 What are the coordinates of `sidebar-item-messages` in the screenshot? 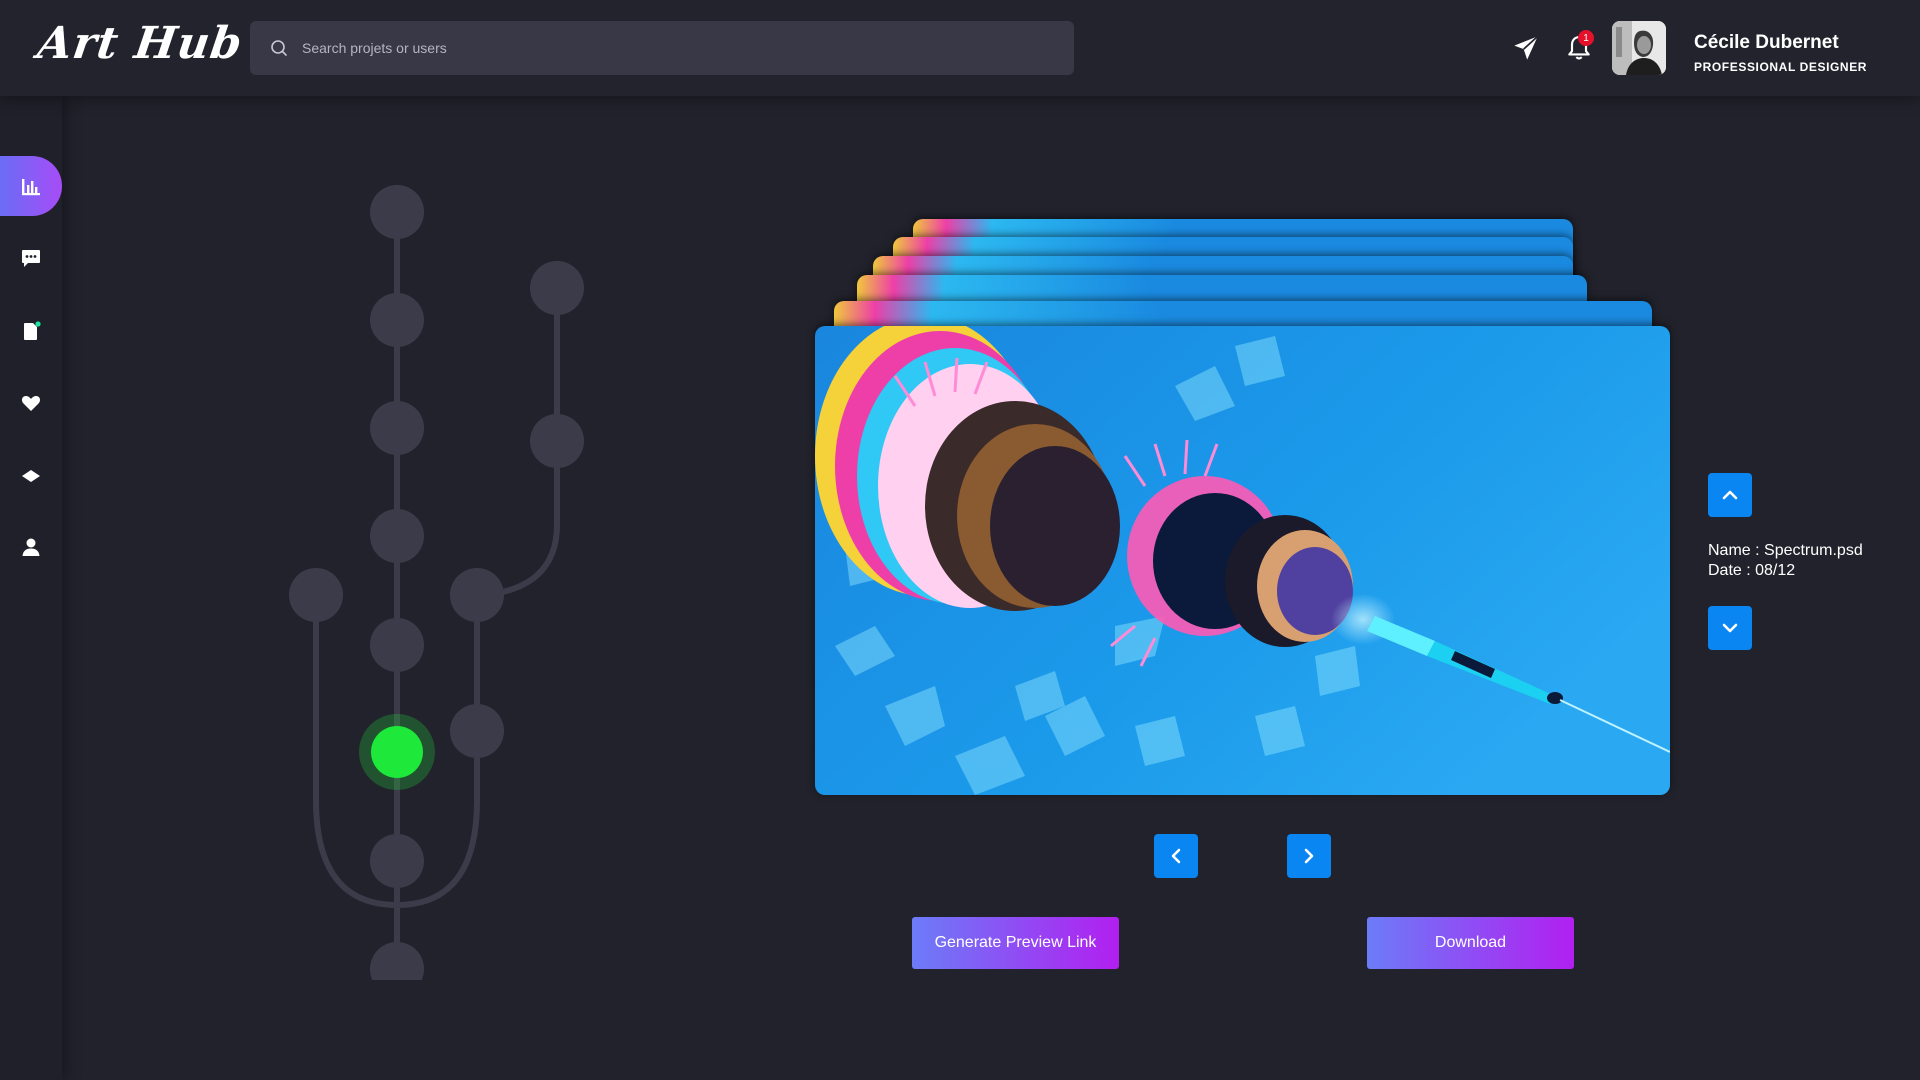 It's located at (31, 258).